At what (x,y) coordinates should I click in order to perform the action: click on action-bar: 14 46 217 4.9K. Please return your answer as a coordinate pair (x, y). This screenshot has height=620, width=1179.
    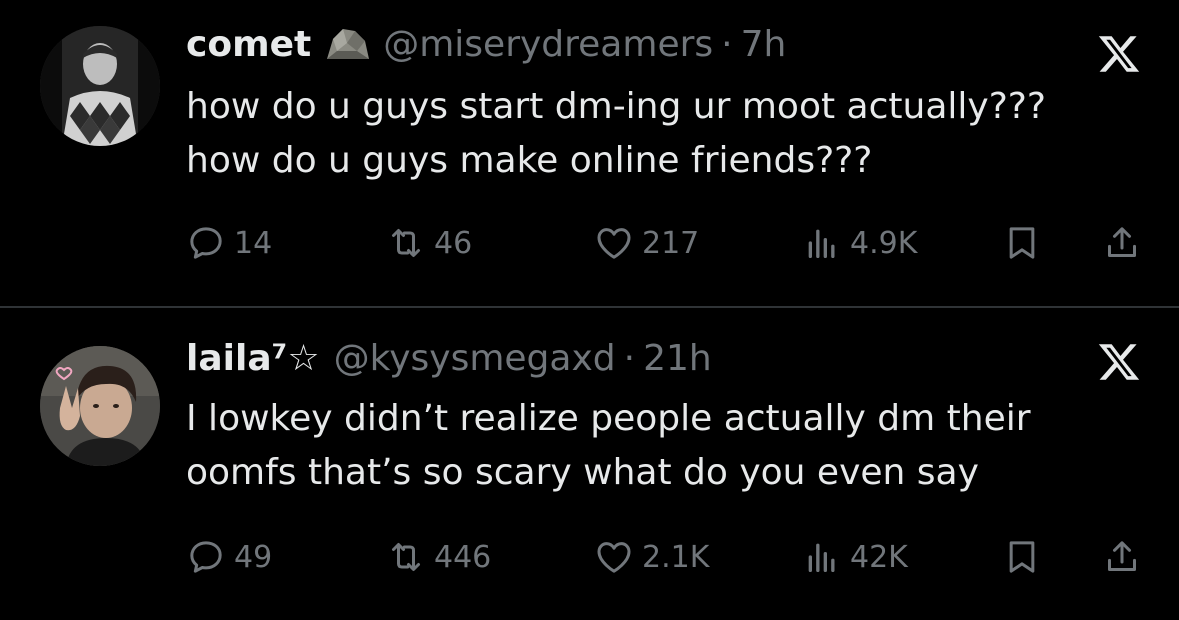
    Looking at the image, I should click on (666, 243).